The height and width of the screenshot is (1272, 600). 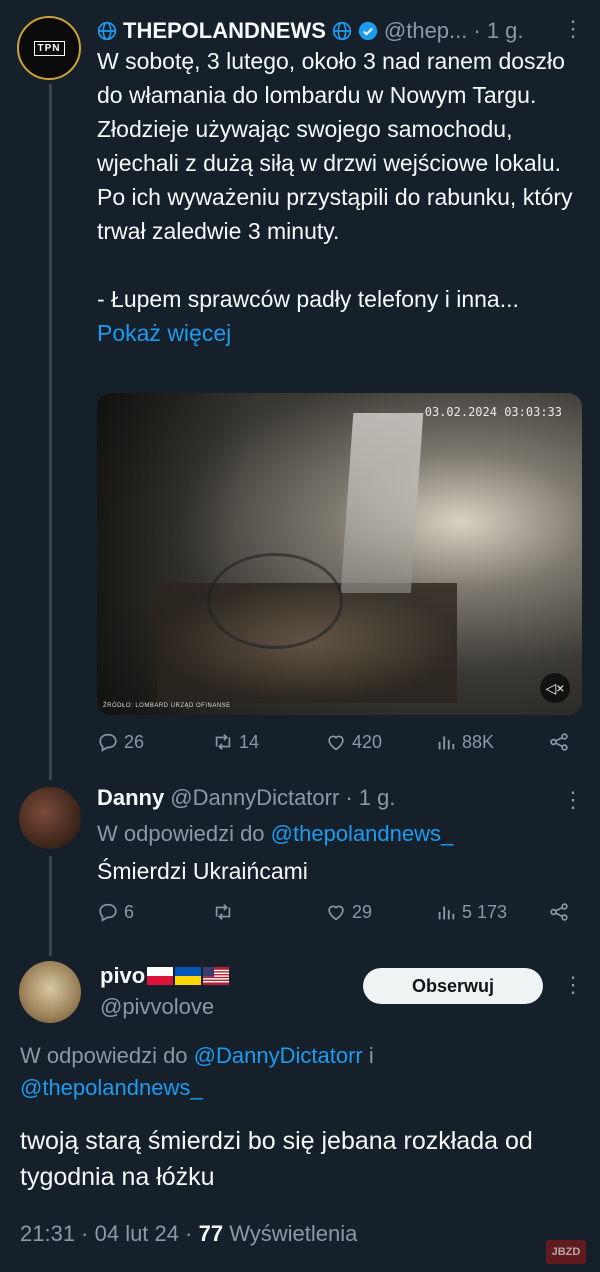 What do you see at coordinates (50, 432) in the screenshot?
I see `thread-line-top` at bounding box center [50, 432].